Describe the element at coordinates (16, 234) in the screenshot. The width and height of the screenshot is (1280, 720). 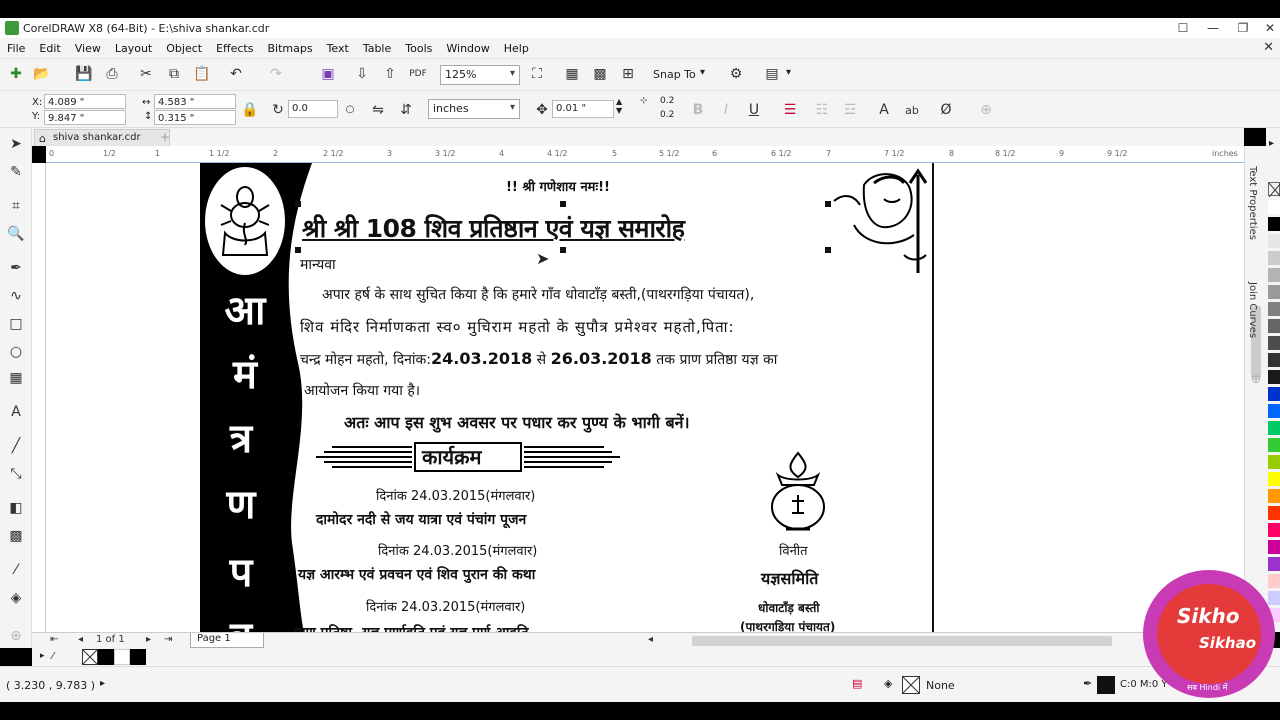
I see `zoom-tool-icon: 🔍` at that location.